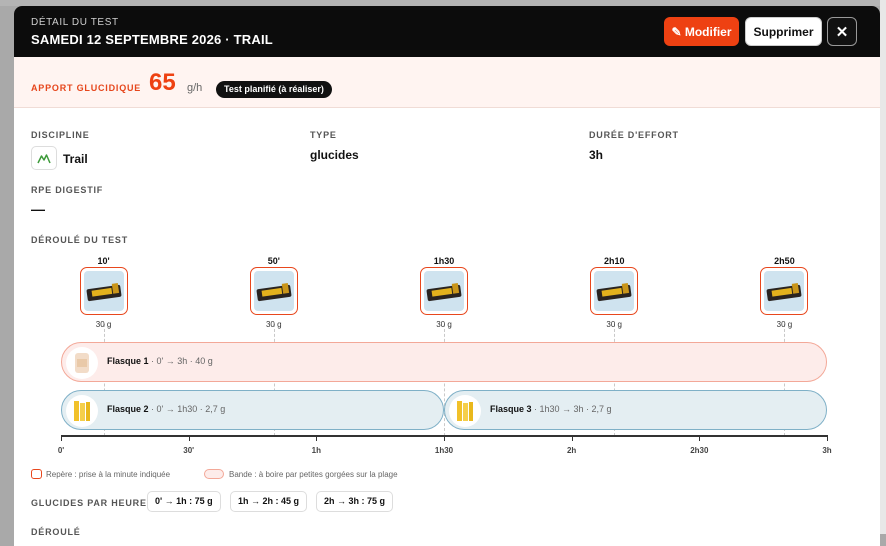 The width and height of the screenshot is (886, 546). What do you see at coordinates (571, 409) in the screenshot?
I see `flask-detail: · 1h30 → 3h · 2,7 g` at bounding box center [571, 409].